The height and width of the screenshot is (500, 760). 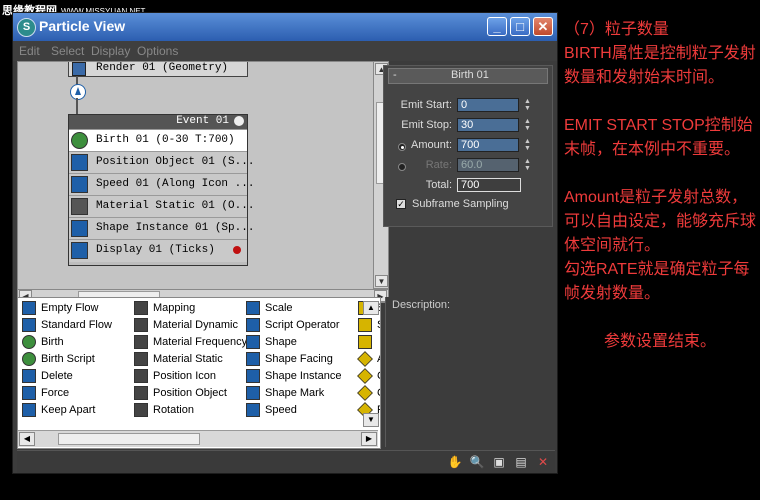 What do you see at coordinates (188, 359) in the screenshot?
I see `depot-item-label: Material Static` at bounding box center [188, 359].